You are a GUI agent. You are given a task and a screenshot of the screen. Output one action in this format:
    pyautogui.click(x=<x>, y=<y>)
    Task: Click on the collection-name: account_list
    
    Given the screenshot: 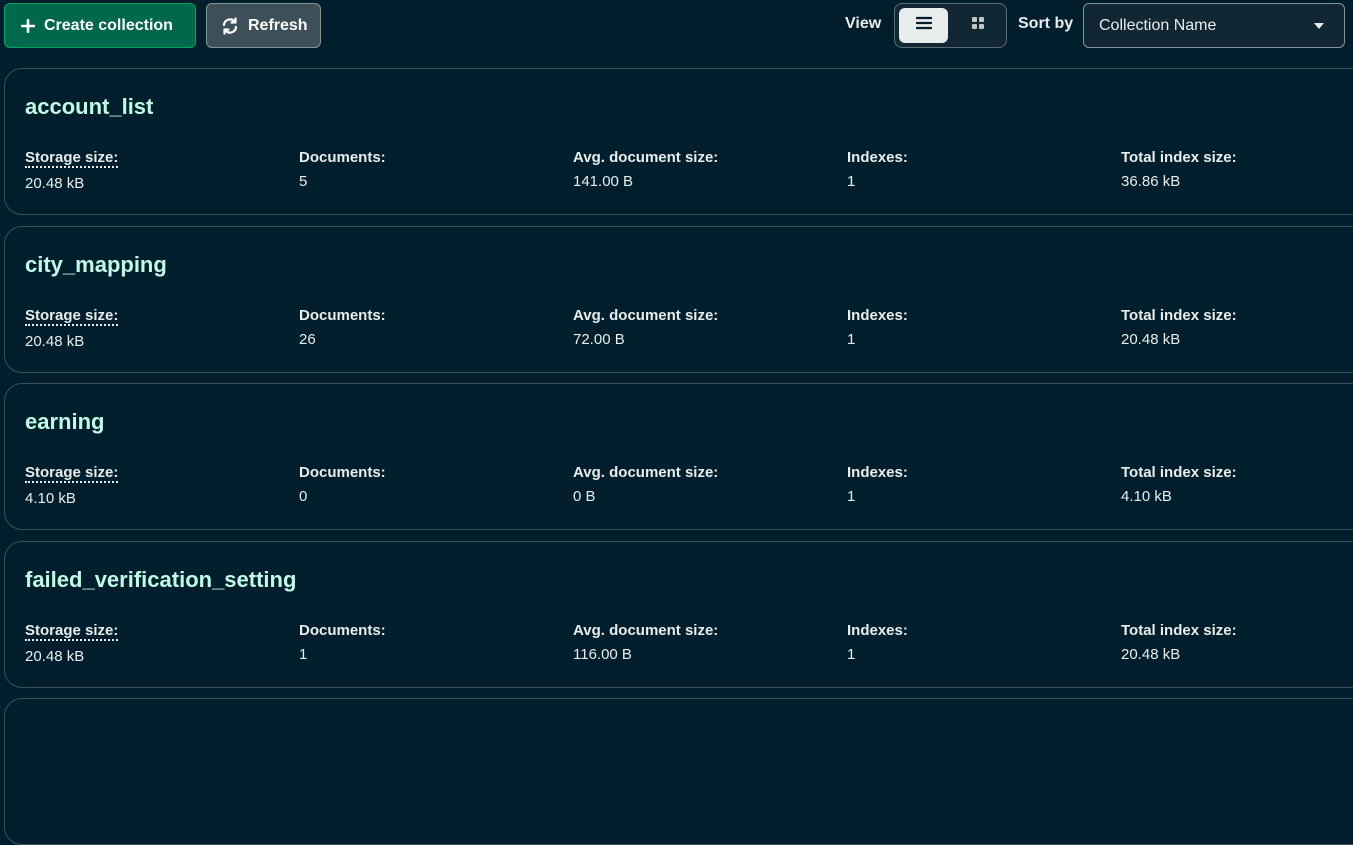 What is the action you would take?
    pyautogui.click(x=89, y=107)
    